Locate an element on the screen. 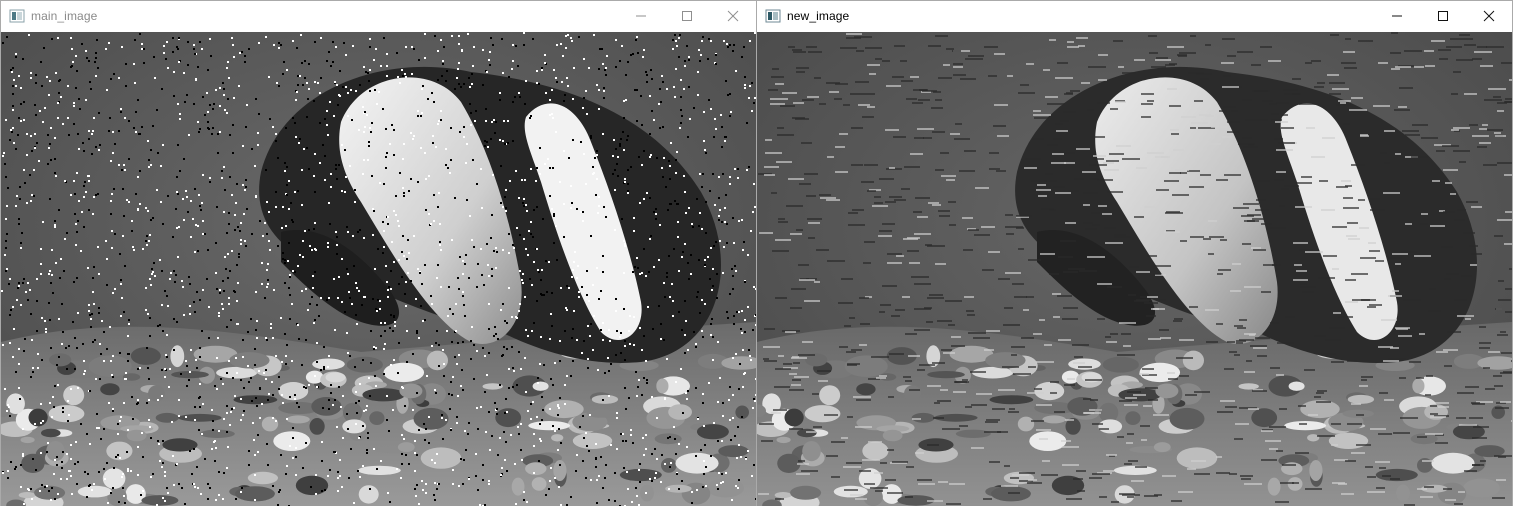 The height and width of the screenshot is (506, 1513). window-title: main_image is located at coordinates (64, 16).